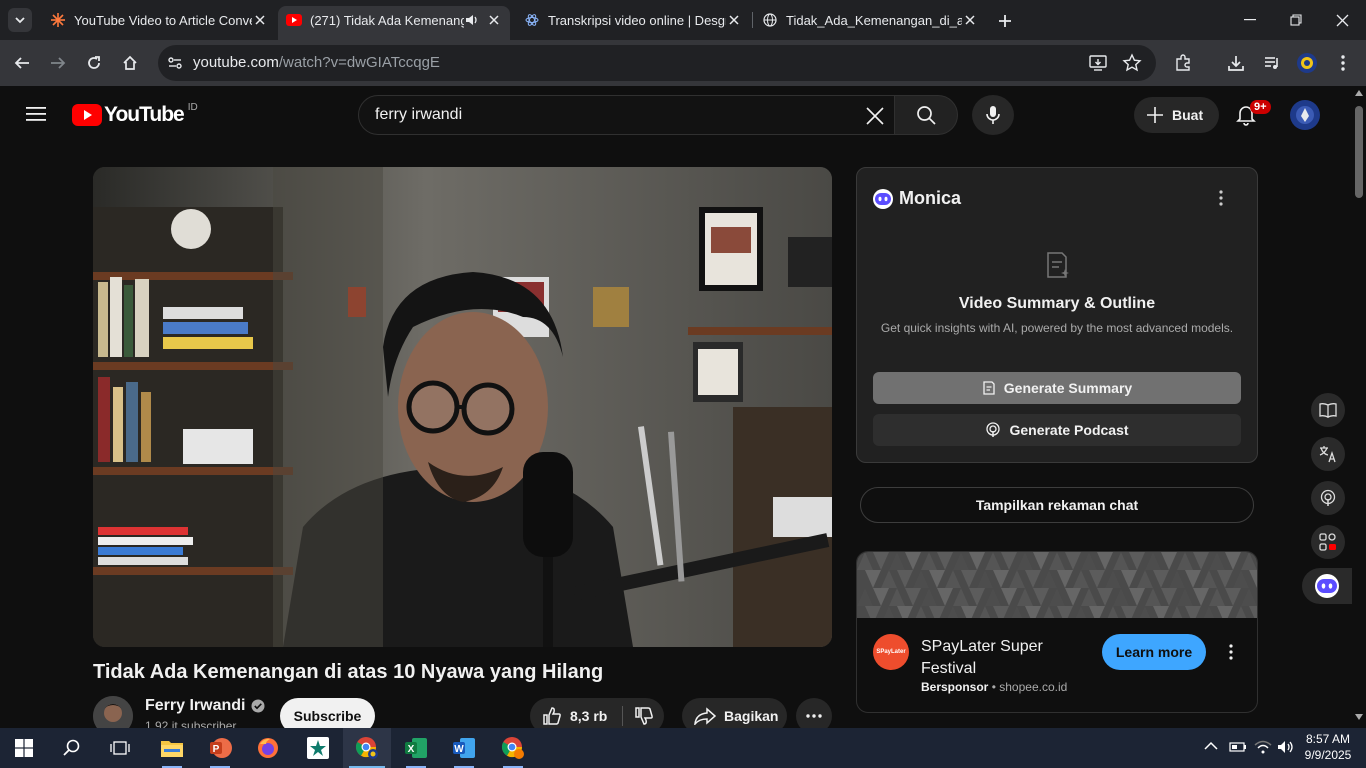 Image resolution: width=1366 pixels, height=768 pixels. What do you see at coordinates (513, 748) in the screenshot?
I see `taskbar-chrome-profile2` at bounding box center [513, 748].